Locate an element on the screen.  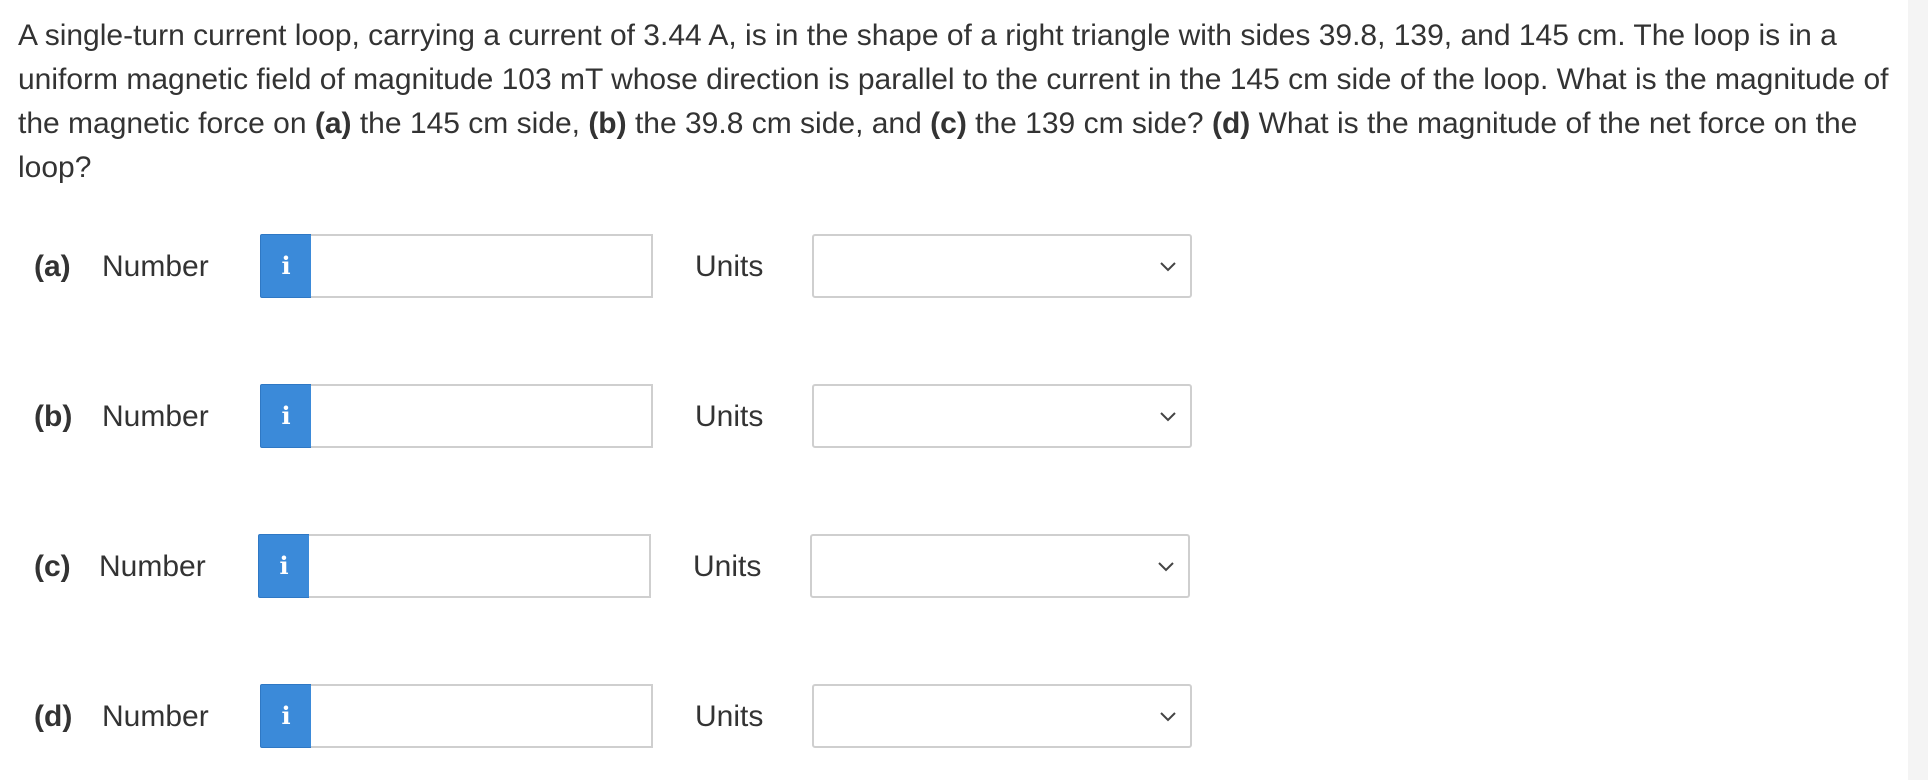
part-label: (a) is located at coordinates (52, 266).